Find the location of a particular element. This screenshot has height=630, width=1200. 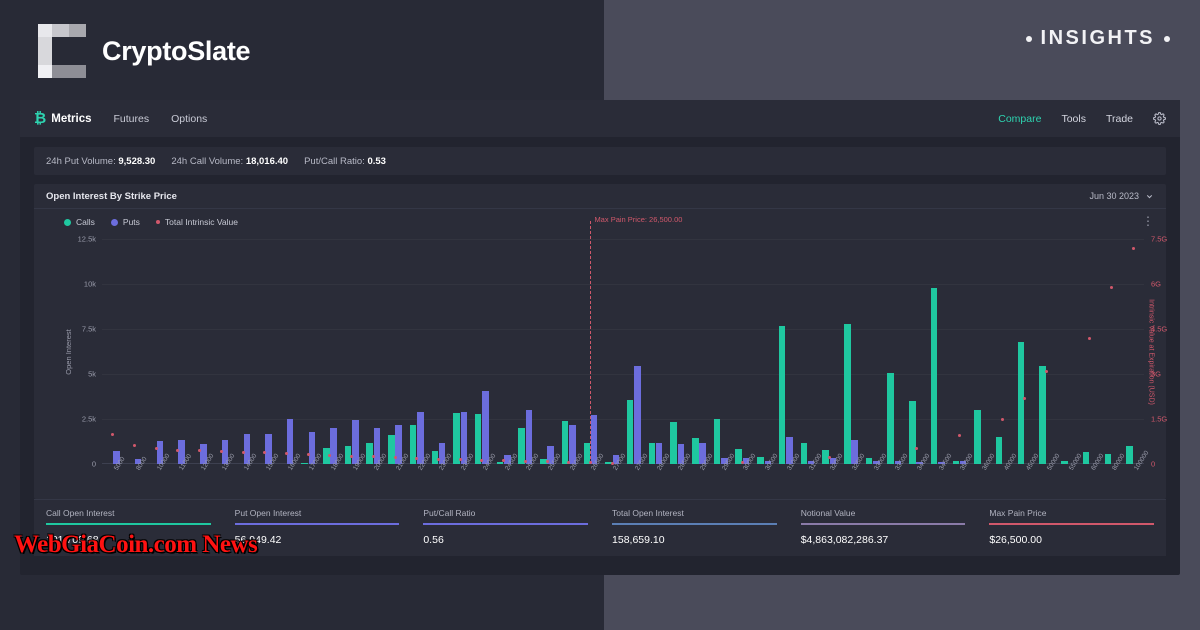

nav-item-compare: Compare is located at coordinates (1019, 119).